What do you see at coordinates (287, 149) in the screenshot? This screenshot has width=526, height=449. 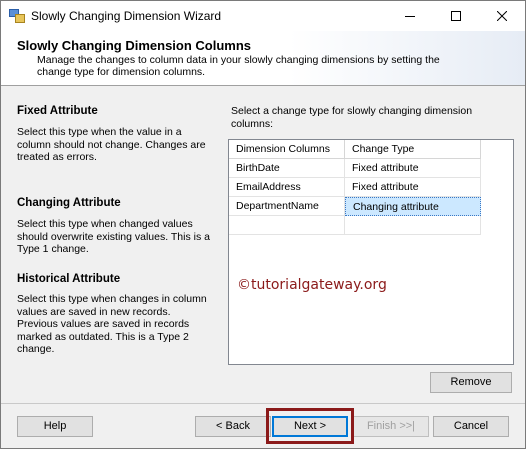 I see `column-header-dimension-columns: Dimension Columns` at bounding box center [287, 149].